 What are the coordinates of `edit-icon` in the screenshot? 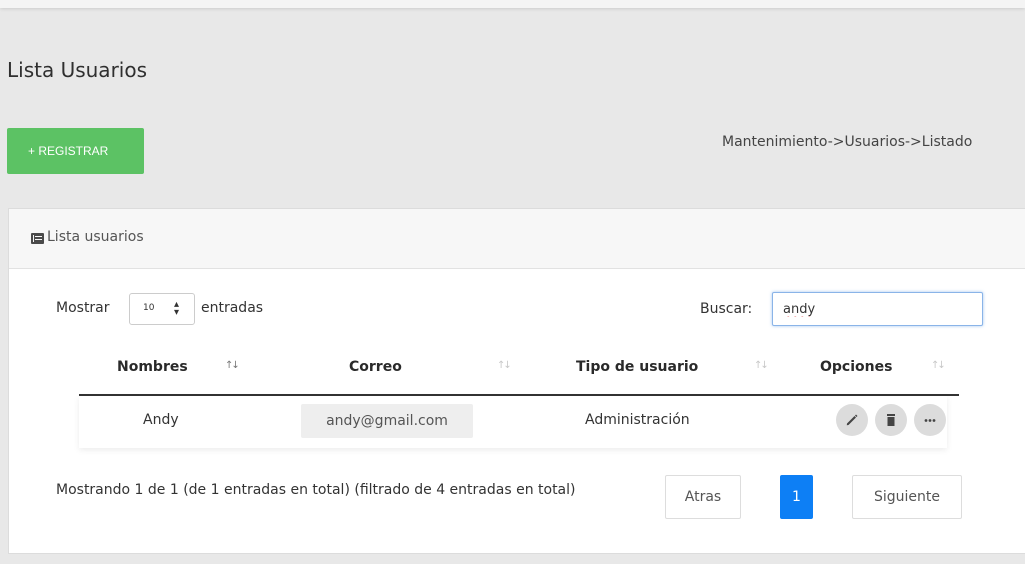 It's located at (852, 420).